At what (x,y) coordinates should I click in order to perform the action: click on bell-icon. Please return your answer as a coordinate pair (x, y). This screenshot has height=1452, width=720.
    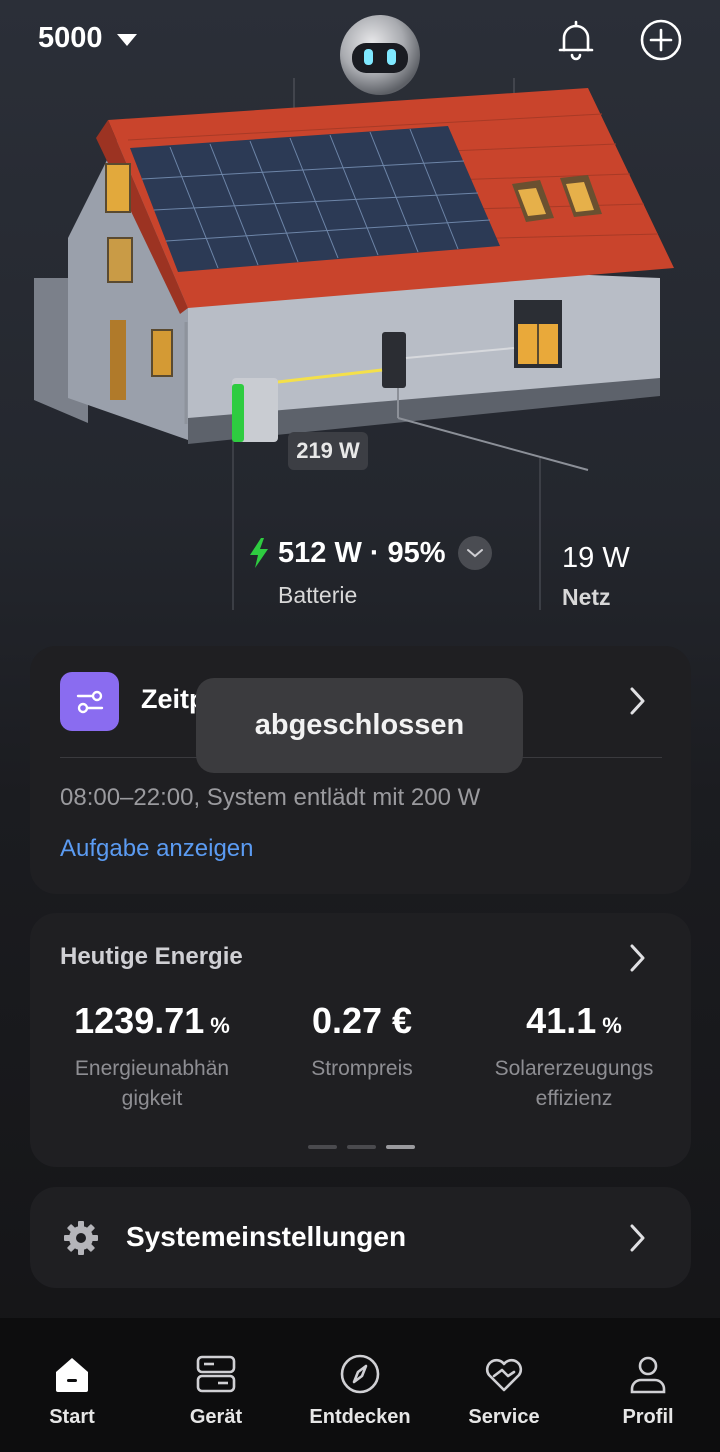
    Looking at the image, I should click on (576, 40).